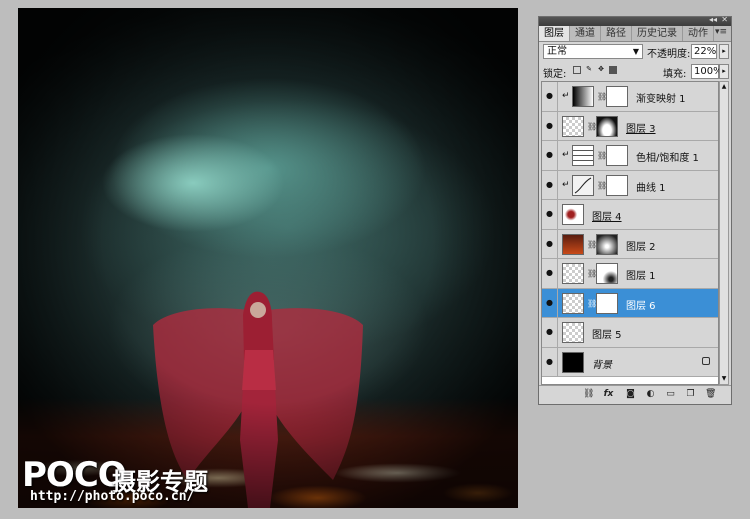  Describe the element at coordinates (721, 32) in the screenshot. I see `panel-menu-icon: ▾≡` at that location.